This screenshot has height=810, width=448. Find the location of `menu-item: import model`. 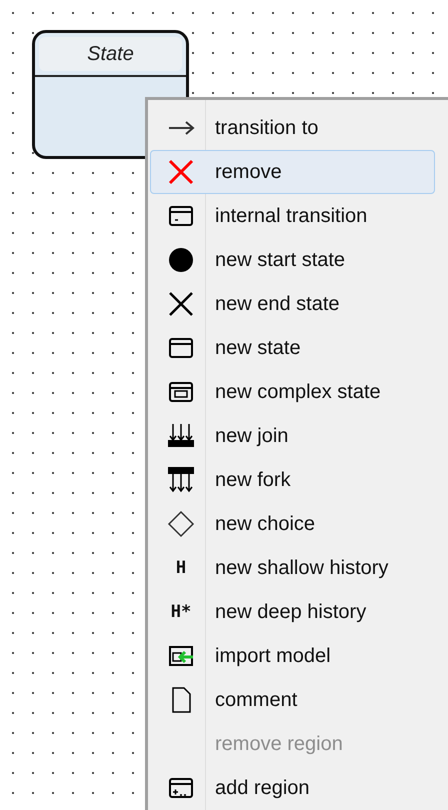

menu-item: import model is located at coordinates (292, 656).